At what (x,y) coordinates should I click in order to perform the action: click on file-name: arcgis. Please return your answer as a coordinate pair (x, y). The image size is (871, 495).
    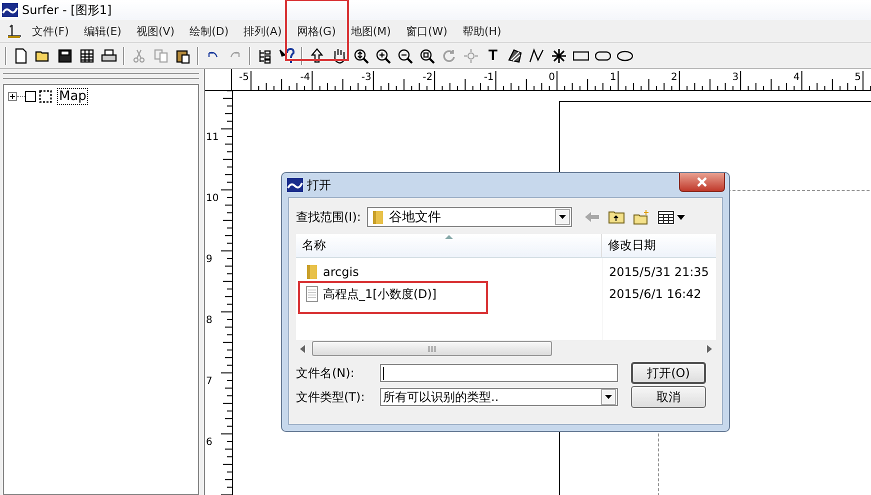
    Looking at the image, I should click on (341, 272).